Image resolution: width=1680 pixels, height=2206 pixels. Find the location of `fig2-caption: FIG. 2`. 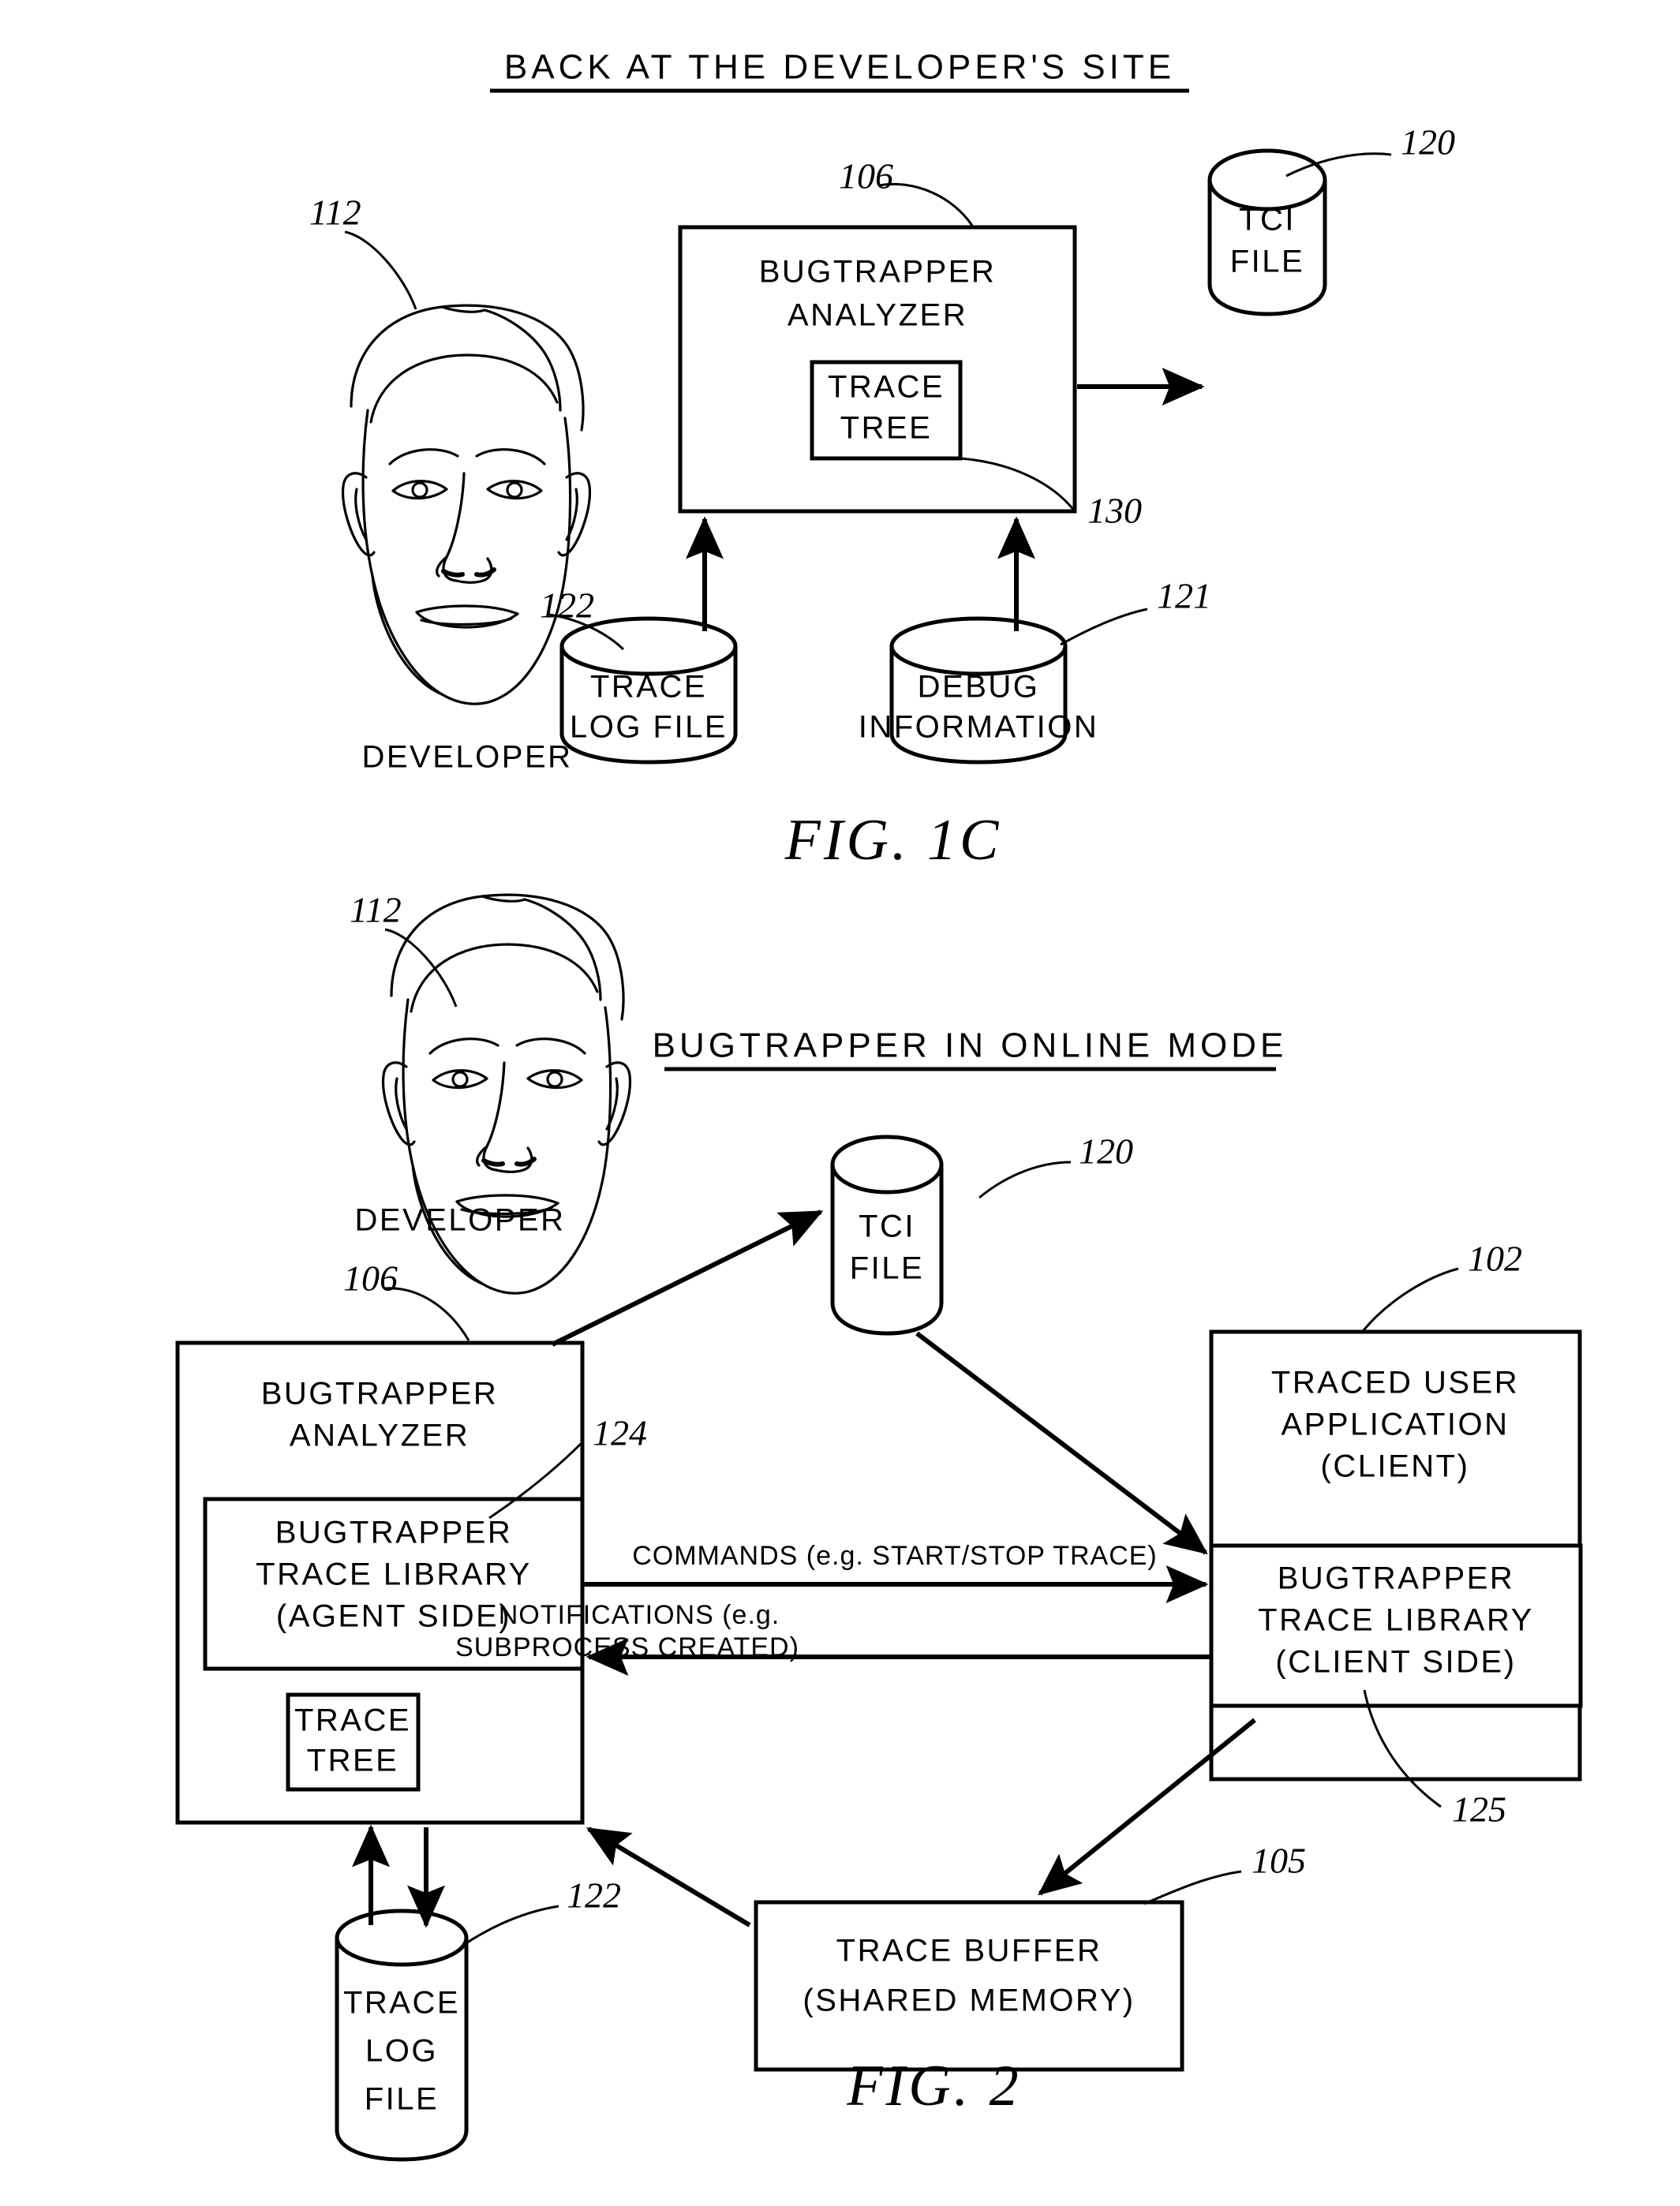

fig2-caption: FIG. 2 is located at coordinates (933, 2086).